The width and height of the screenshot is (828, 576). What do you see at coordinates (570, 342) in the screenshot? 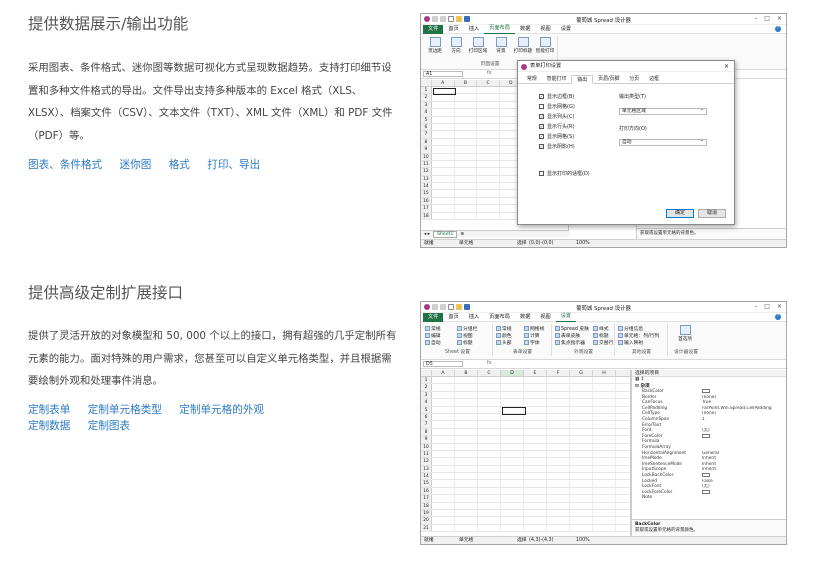
I see `focus-indicator-button: 焦点指示器` at bounding box center [570, 342].